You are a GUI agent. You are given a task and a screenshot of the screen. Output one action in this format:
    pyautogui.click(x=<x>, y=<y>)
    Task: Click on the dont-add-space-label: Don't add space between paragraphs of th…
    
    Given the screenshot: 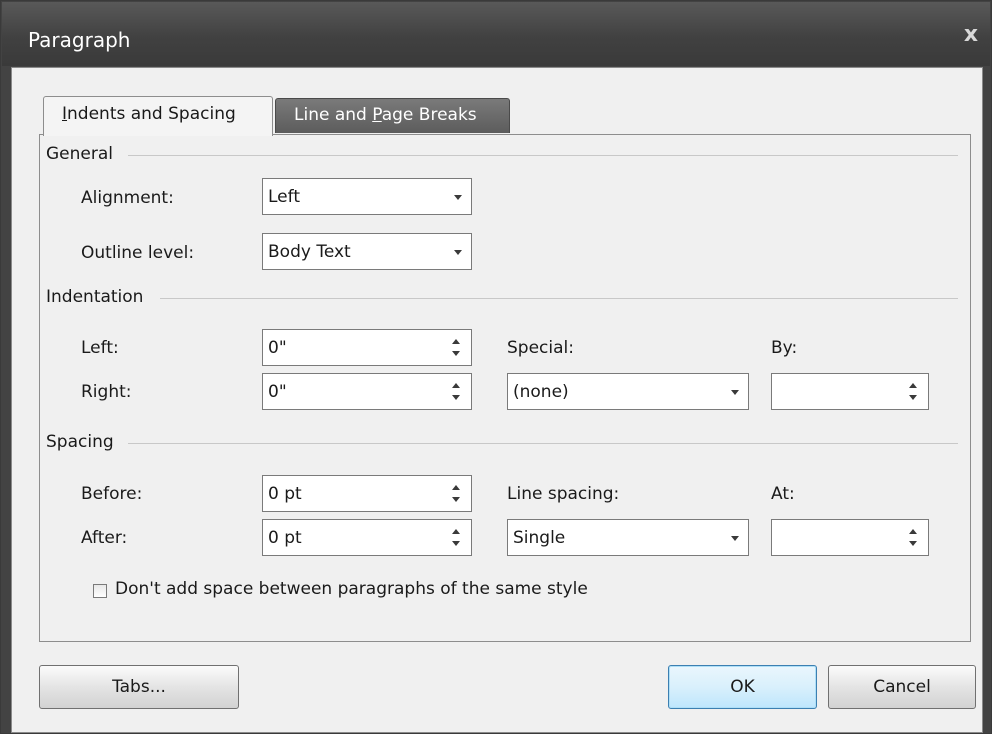 What is the action you would take?
    pyautogui.click(x=351, y=589)
    